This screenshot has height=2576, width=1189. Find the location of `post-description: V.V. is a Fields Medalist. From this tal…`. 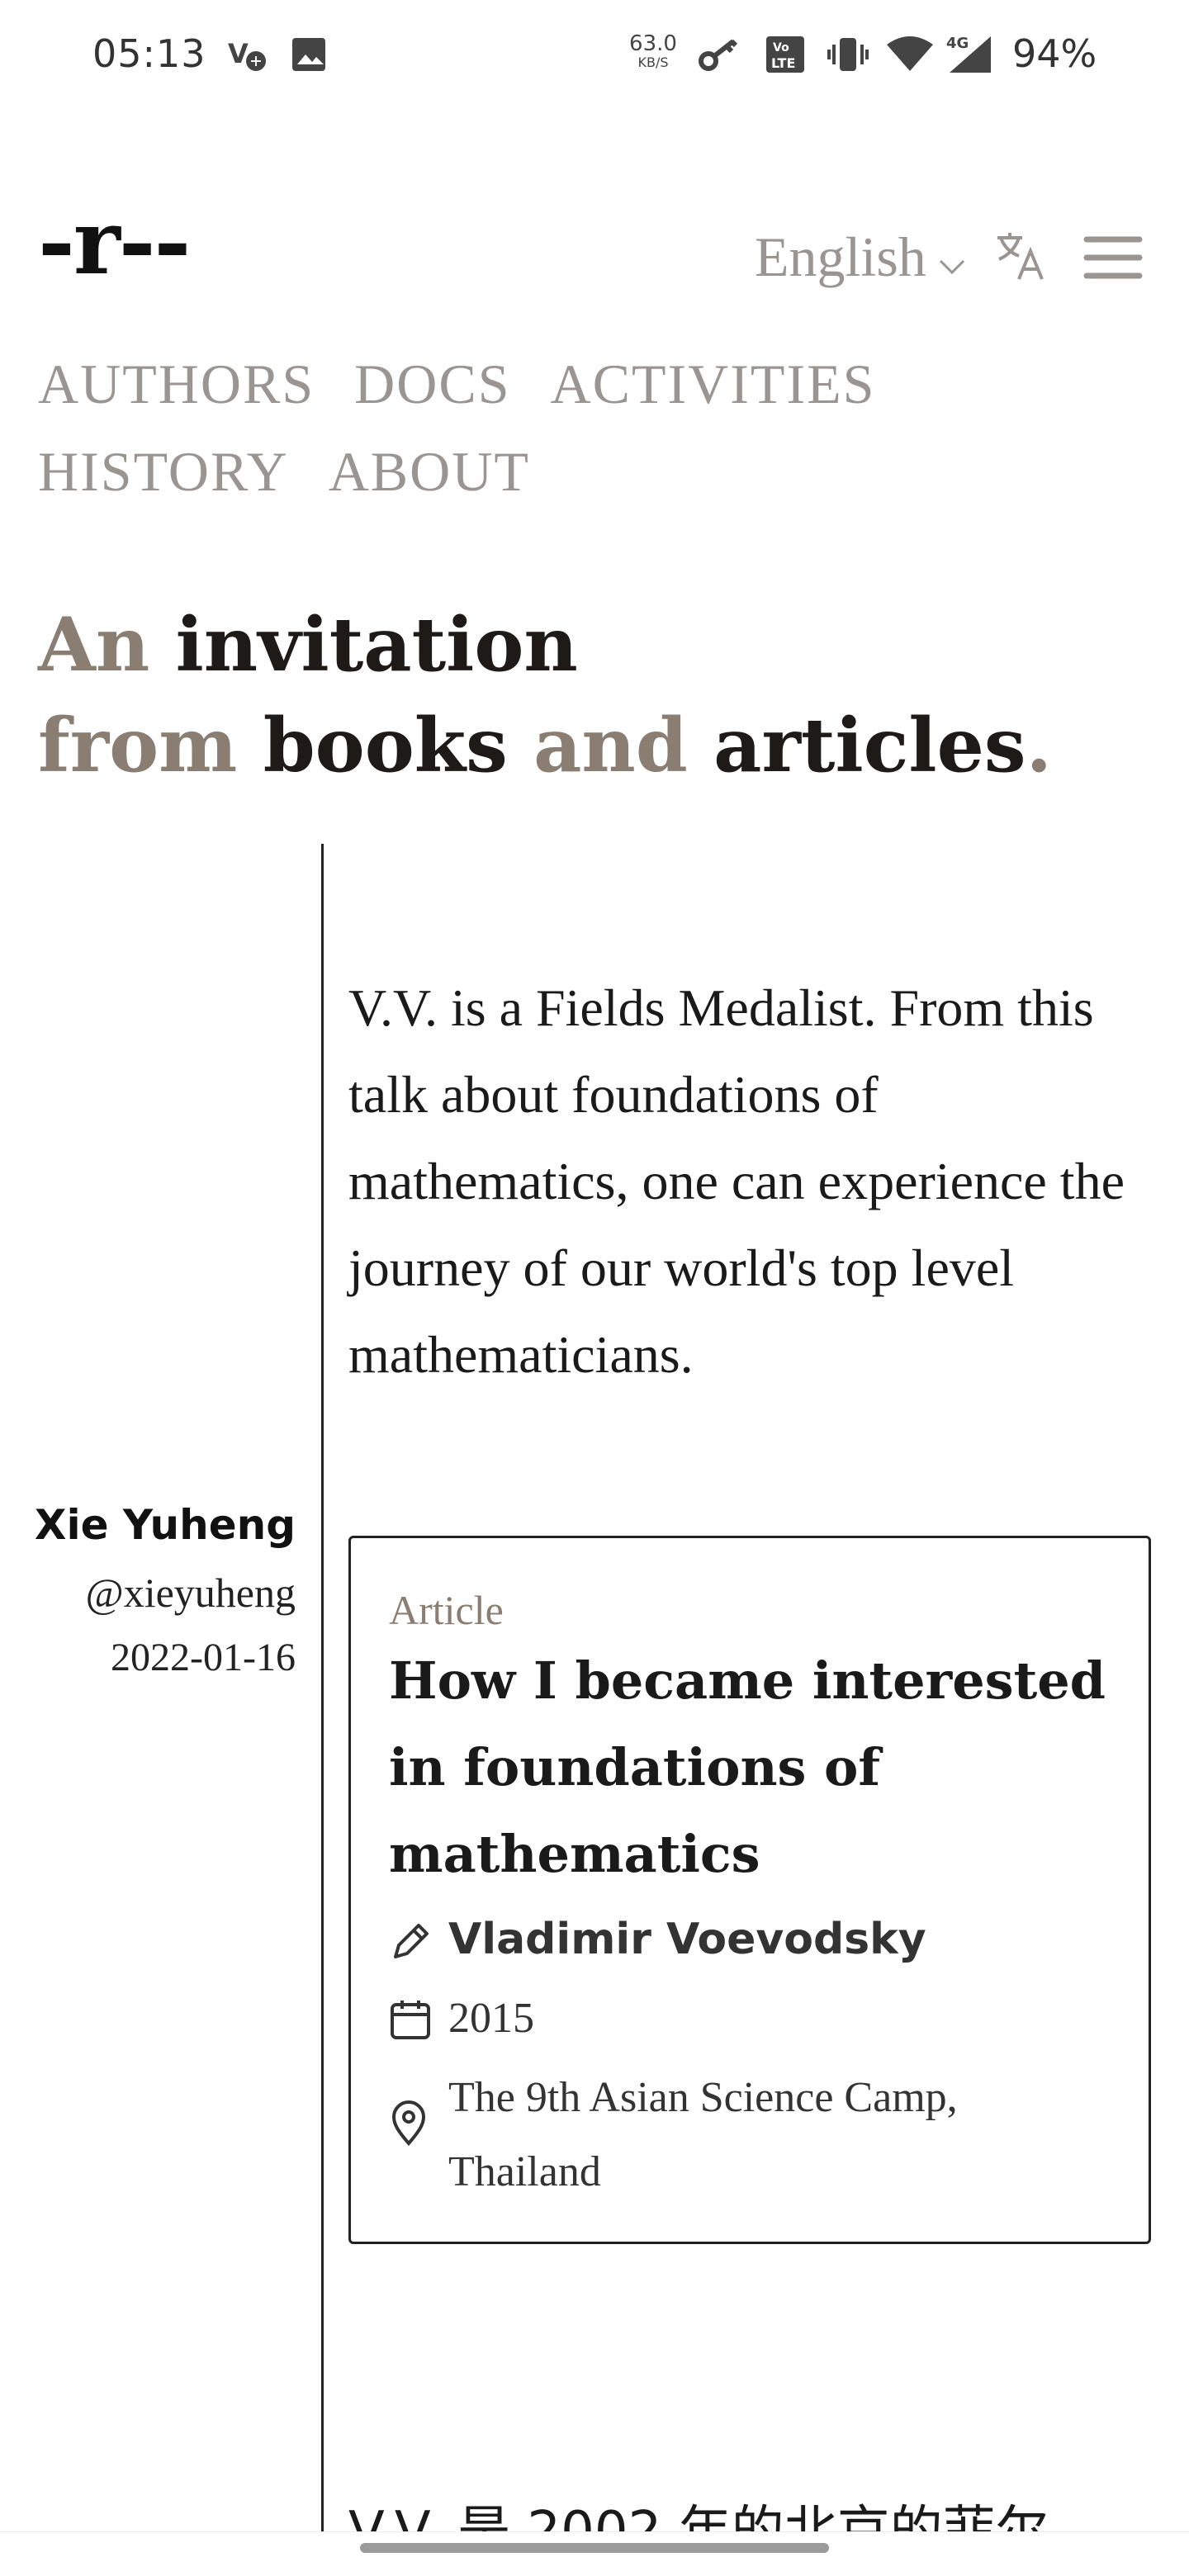

post-description: V.V. is a Fields Medalist. From this tal… is located at coordinates (736, 1181).